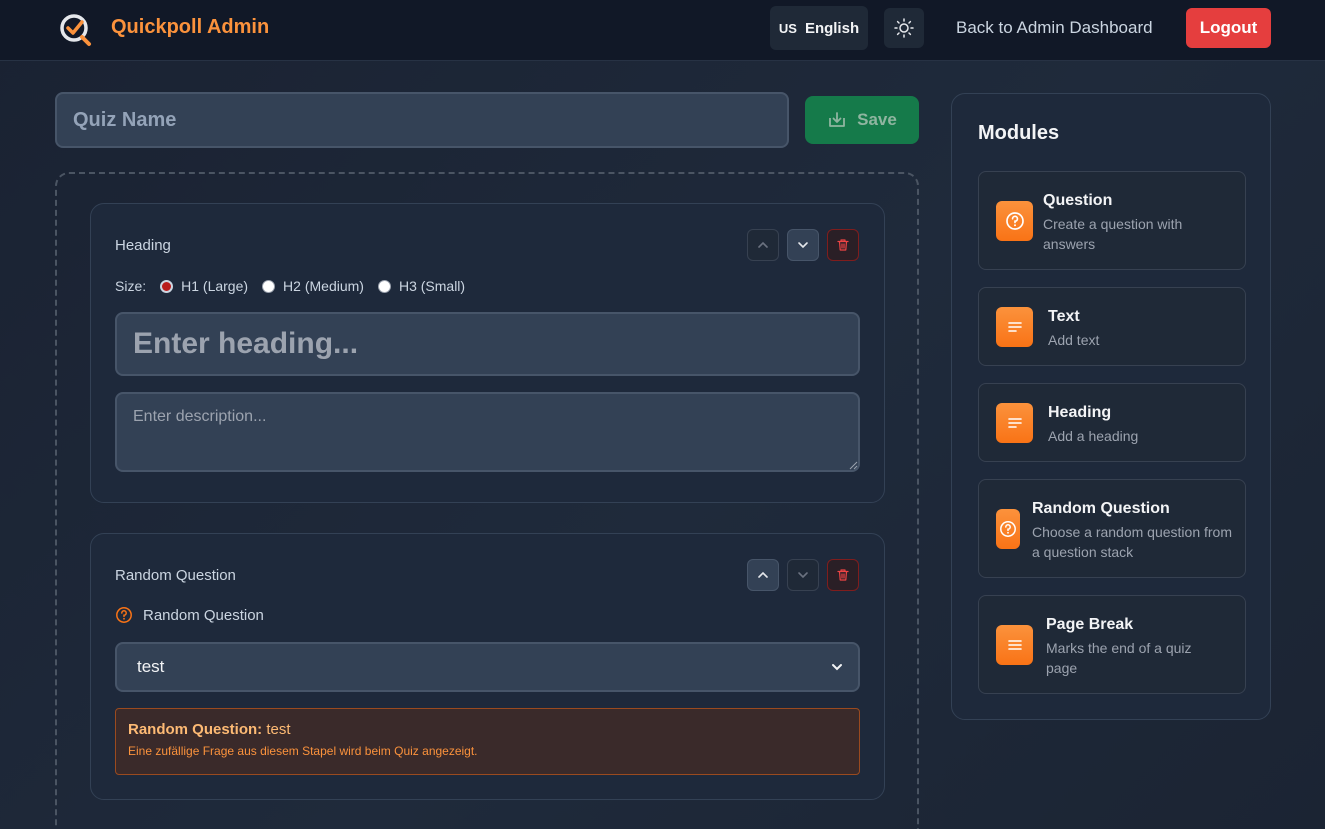 Image resolution: width=1325 pixels, height=829 pixels. I want to click on size-option-label: H2 (Medium), so click(323, 286).